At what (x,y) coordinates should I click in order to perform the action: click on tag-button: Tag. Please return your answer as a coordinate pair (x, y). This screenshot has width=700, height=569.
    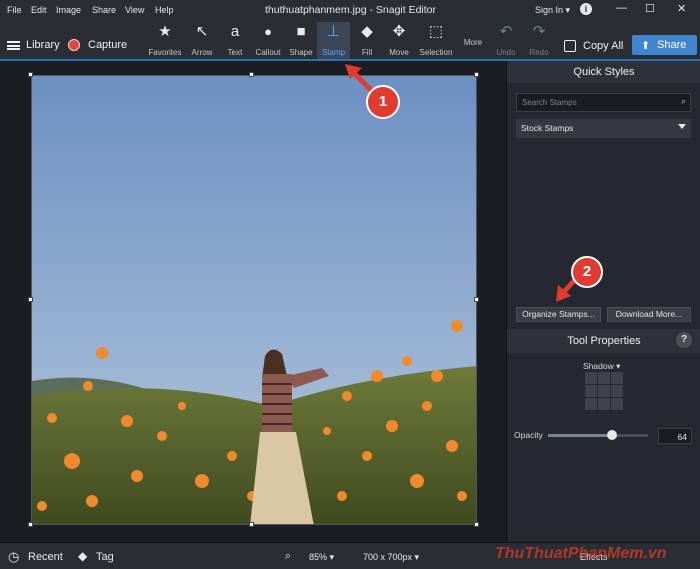
    Looking at the image, I should click on (105, 557).